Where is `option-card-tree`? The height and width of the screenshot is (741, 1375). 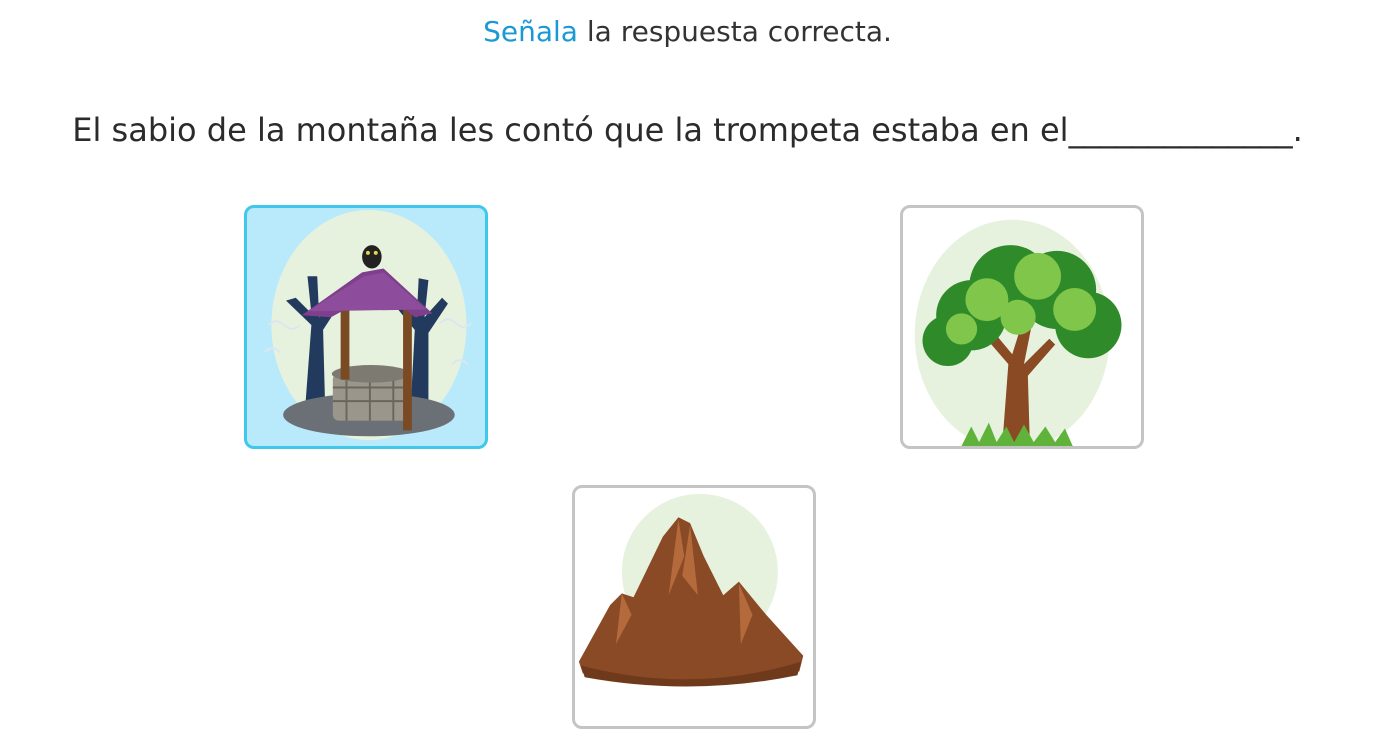 option-card-tree is located at coordinates (1022, 327).